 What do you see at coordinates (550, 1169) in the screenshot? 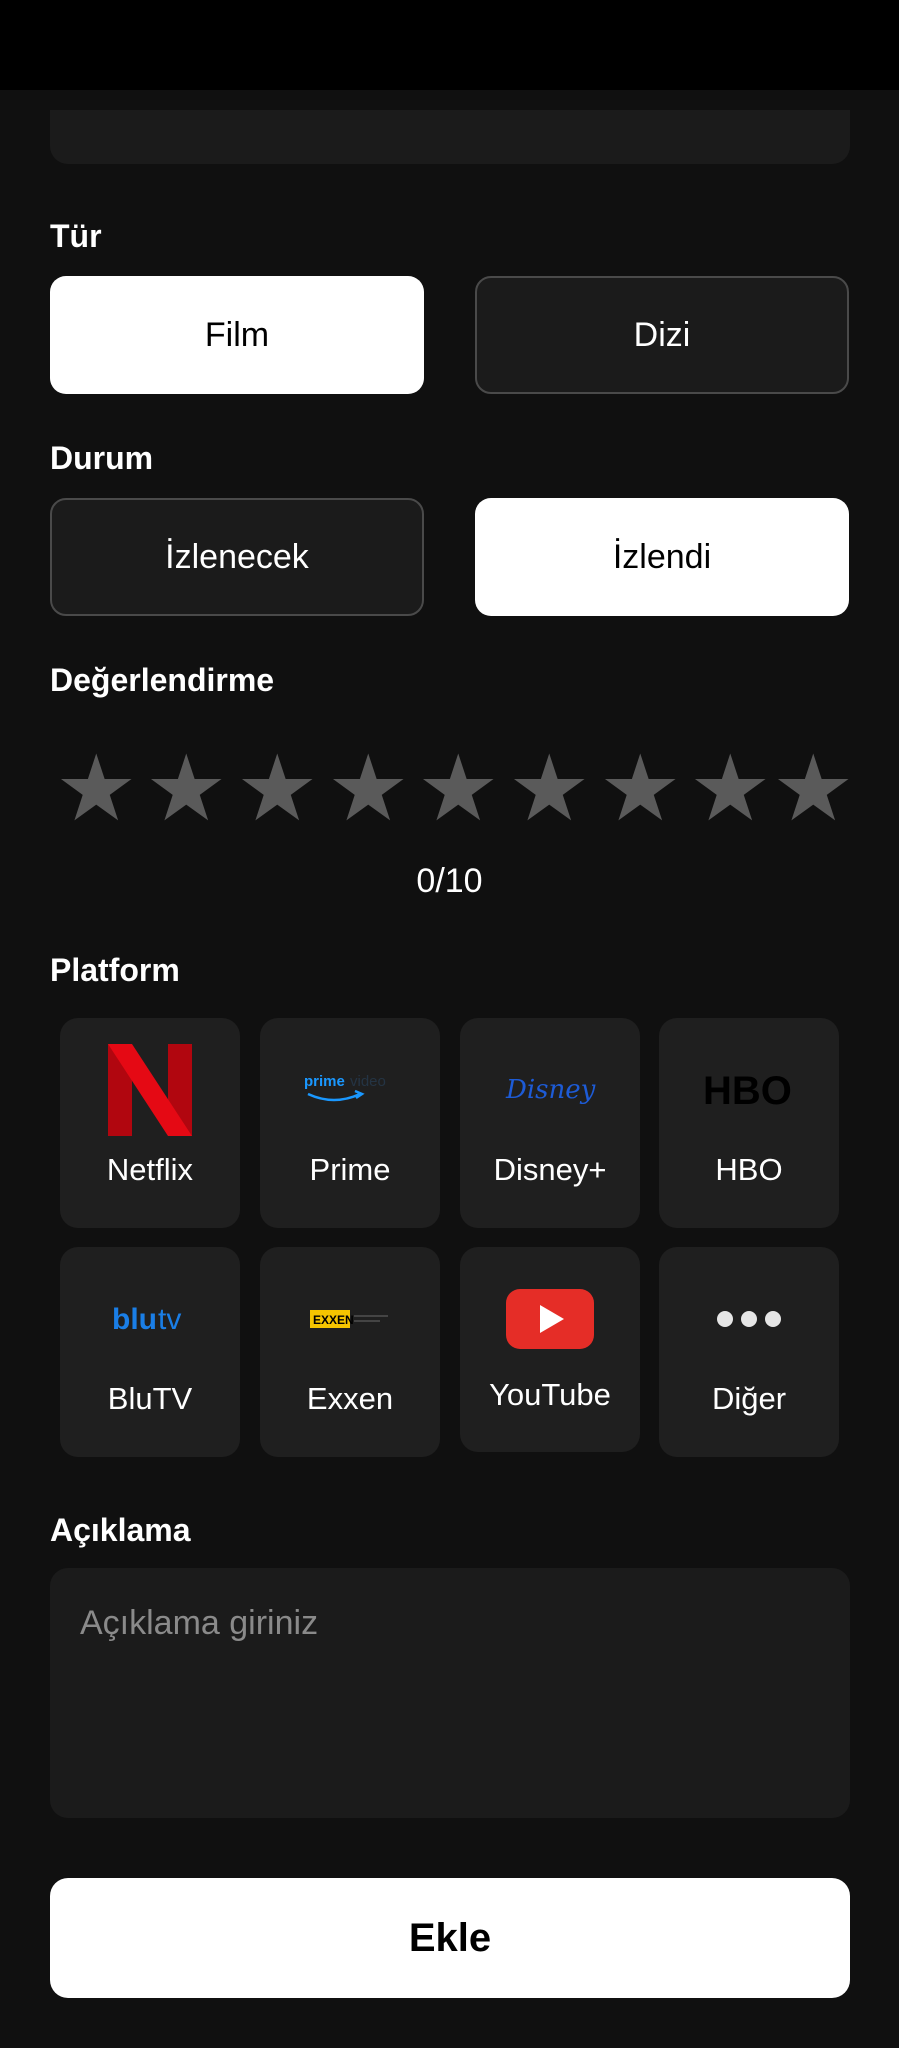
I see `platform-label-disney: Disney+` at bounding box center [550, 1169].